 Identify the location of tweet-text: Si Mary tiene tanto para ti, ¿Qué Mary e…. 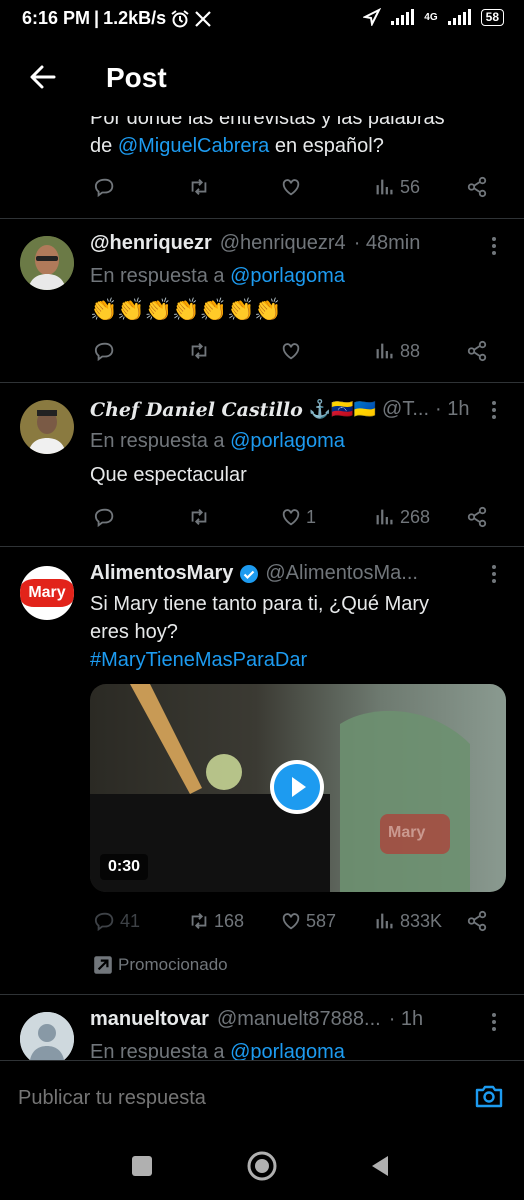
(300, 632).